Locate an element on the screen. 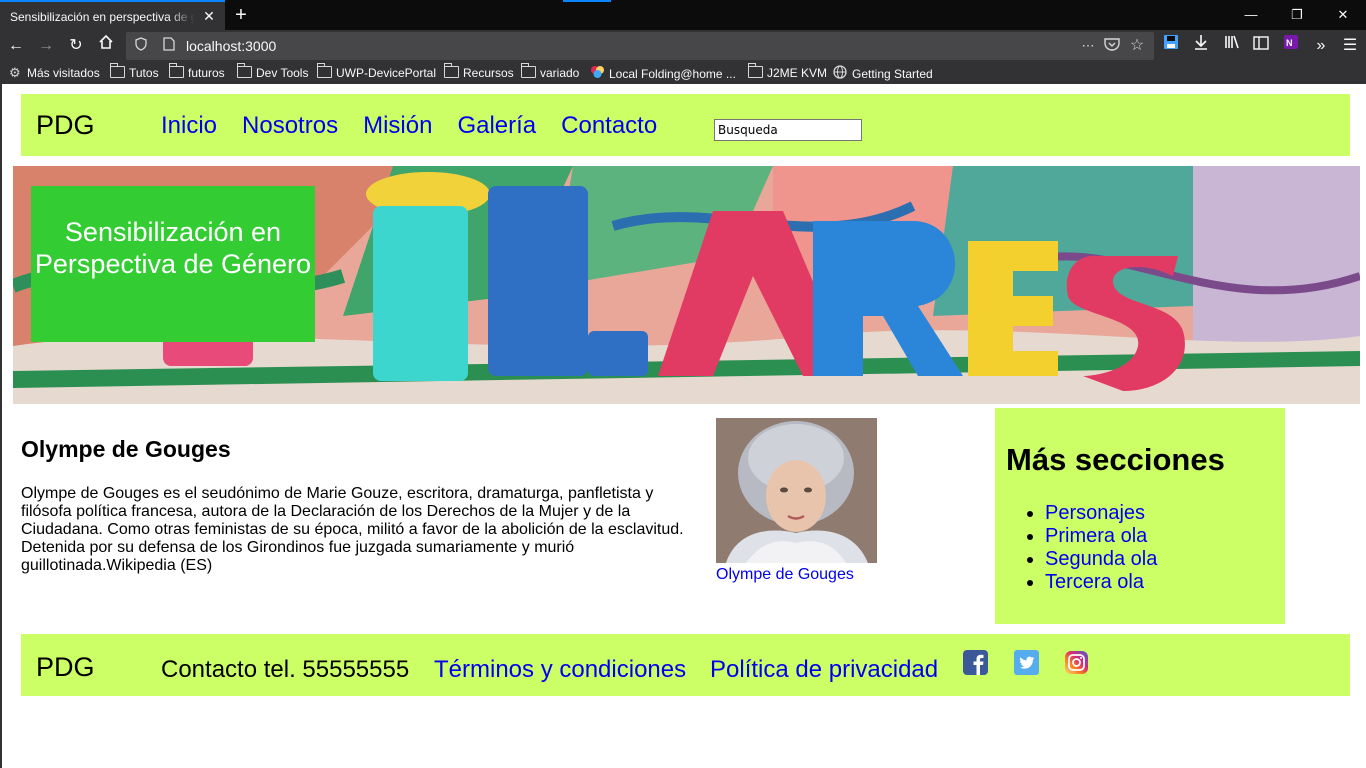 The height and width of the screenshot is (768, 1366). bookmark-uwp-deviceportal: UWP-DevicePortal is located at coordinates (376, 72).